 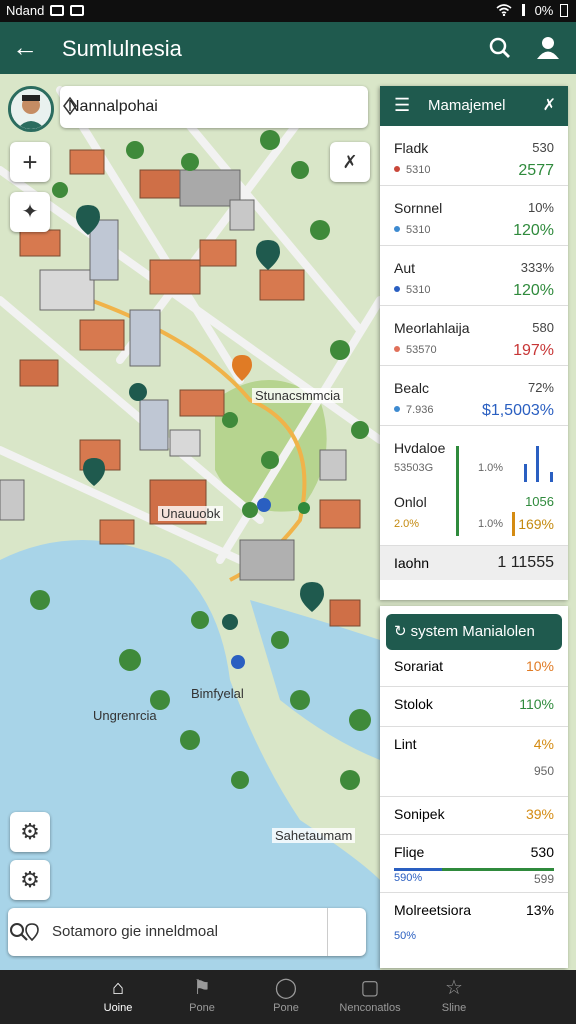 What do you see at coordinates (420, 448) in the screenshot?
I see `chart-title-1: Hvdaloe` at bounding box center [420, 448].